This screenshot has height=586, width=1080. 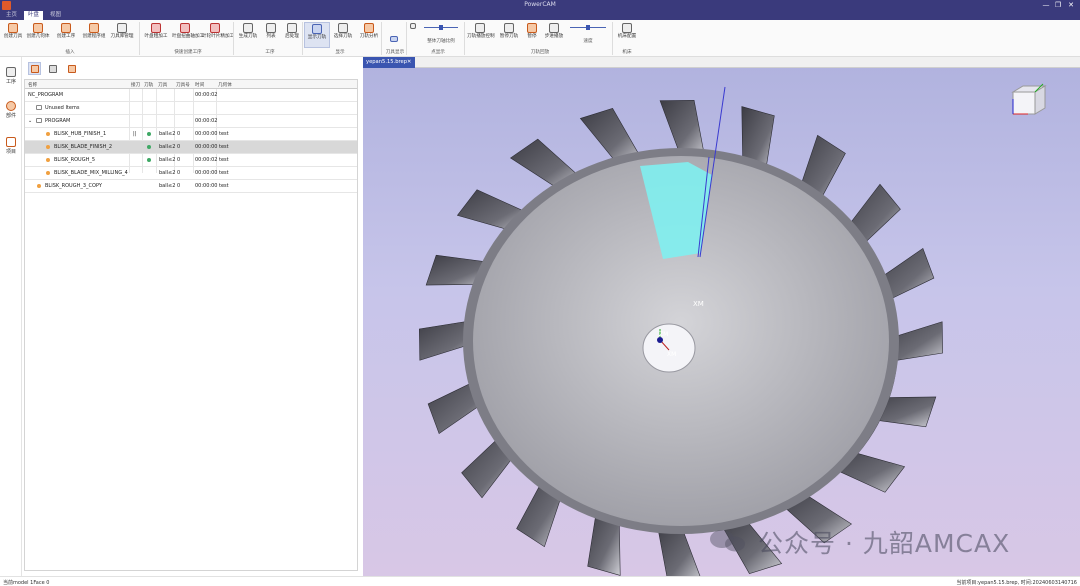 I want to click on create-program-group-button: 创建程序组, so click(x=94, y=35).